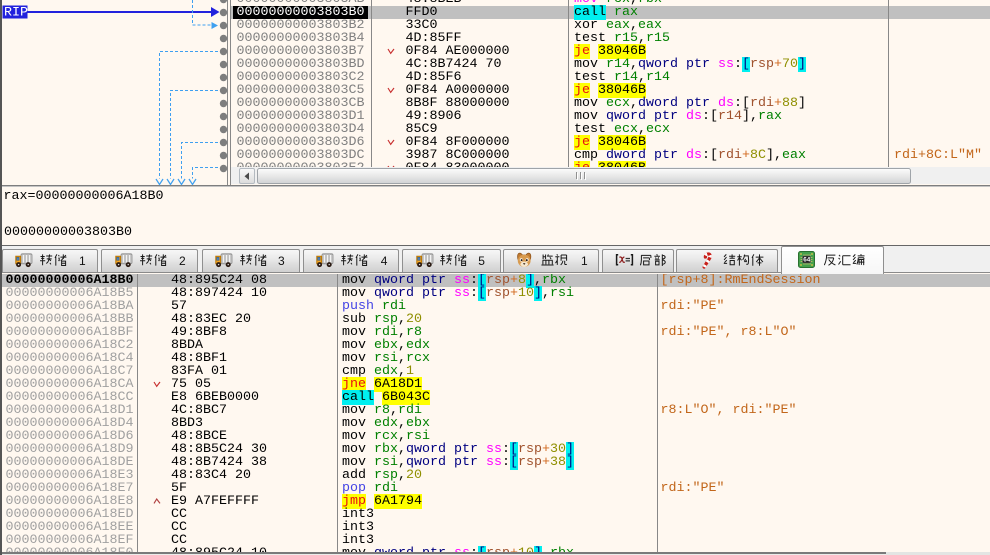  What do you see at coordinates (807, 259) in the screenshot?
I see `svg-text: 64` at bounding box center [807, 259].